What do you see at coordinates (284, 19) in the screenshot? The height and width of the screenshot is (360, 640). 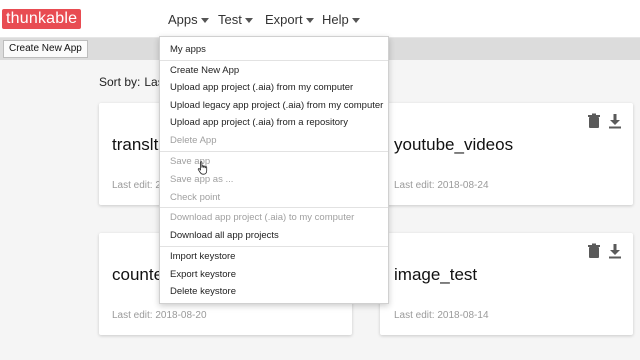 I see `menu-export-label: Export` at bounding box center [284, 19].